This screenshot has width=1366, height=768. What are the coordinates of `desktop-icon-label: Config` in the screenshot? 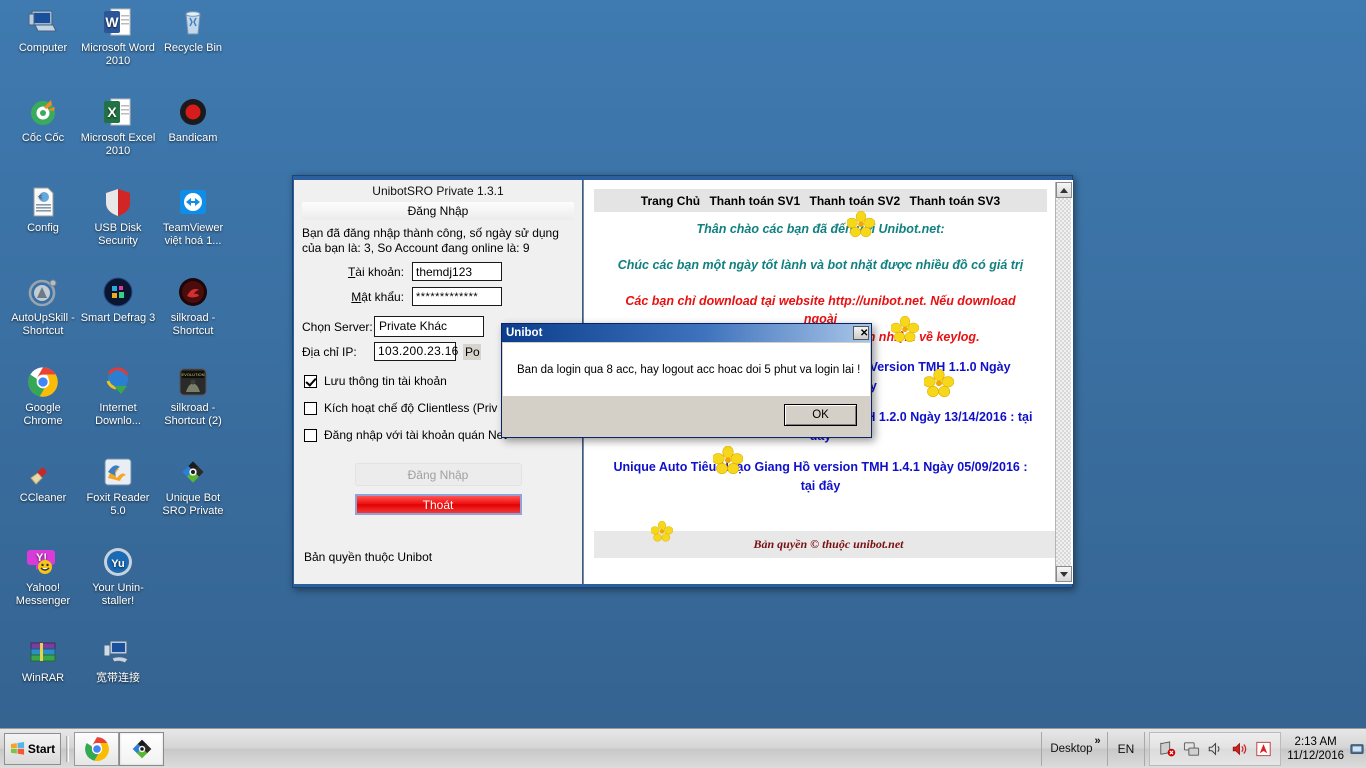 It's located at (43, 228).